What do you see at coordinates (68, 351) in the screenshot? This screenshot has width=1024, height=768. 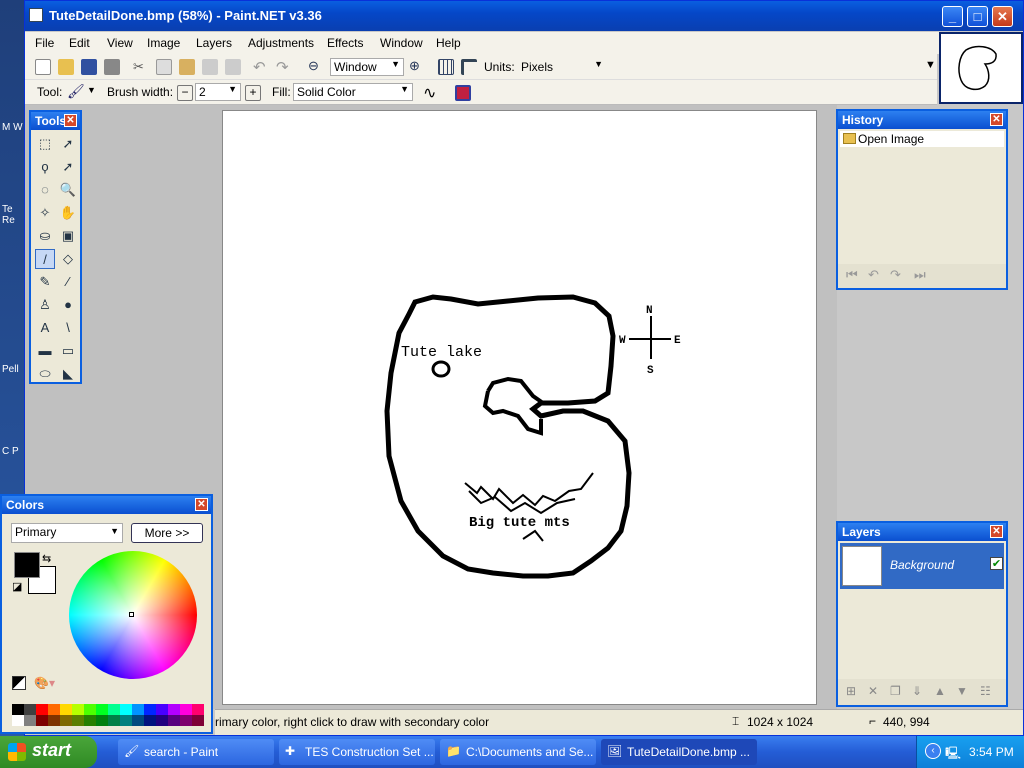 I see `rounded-rectangle-icon: ▭` at bounding box center [68, 351].